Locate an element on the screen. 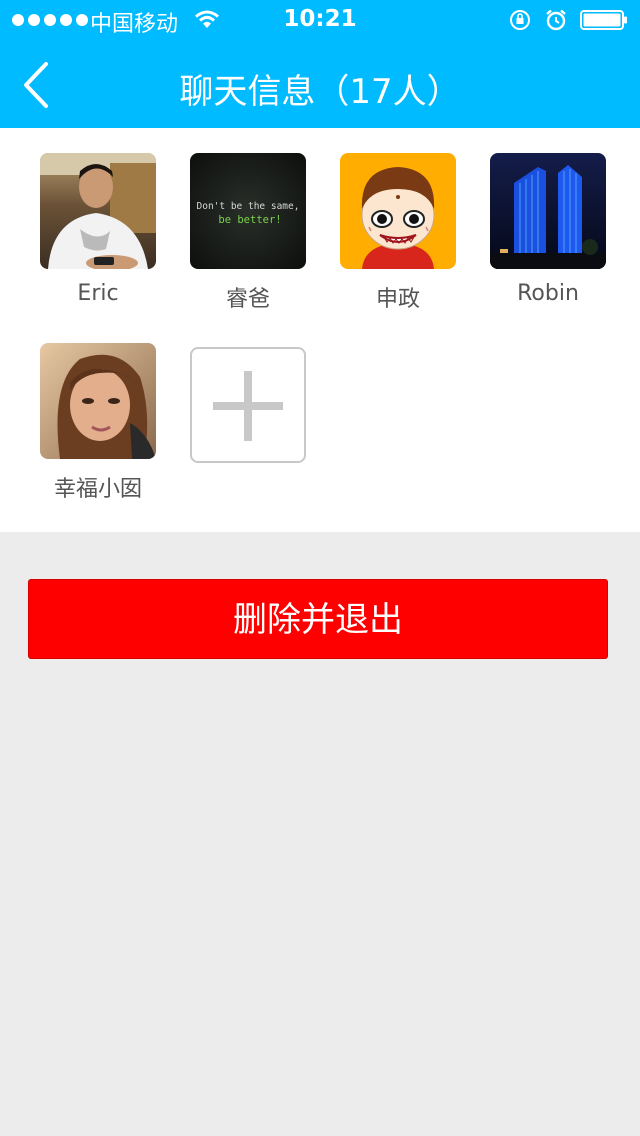  member-name: 幸福小囡 is located at coordinates (97, 489).